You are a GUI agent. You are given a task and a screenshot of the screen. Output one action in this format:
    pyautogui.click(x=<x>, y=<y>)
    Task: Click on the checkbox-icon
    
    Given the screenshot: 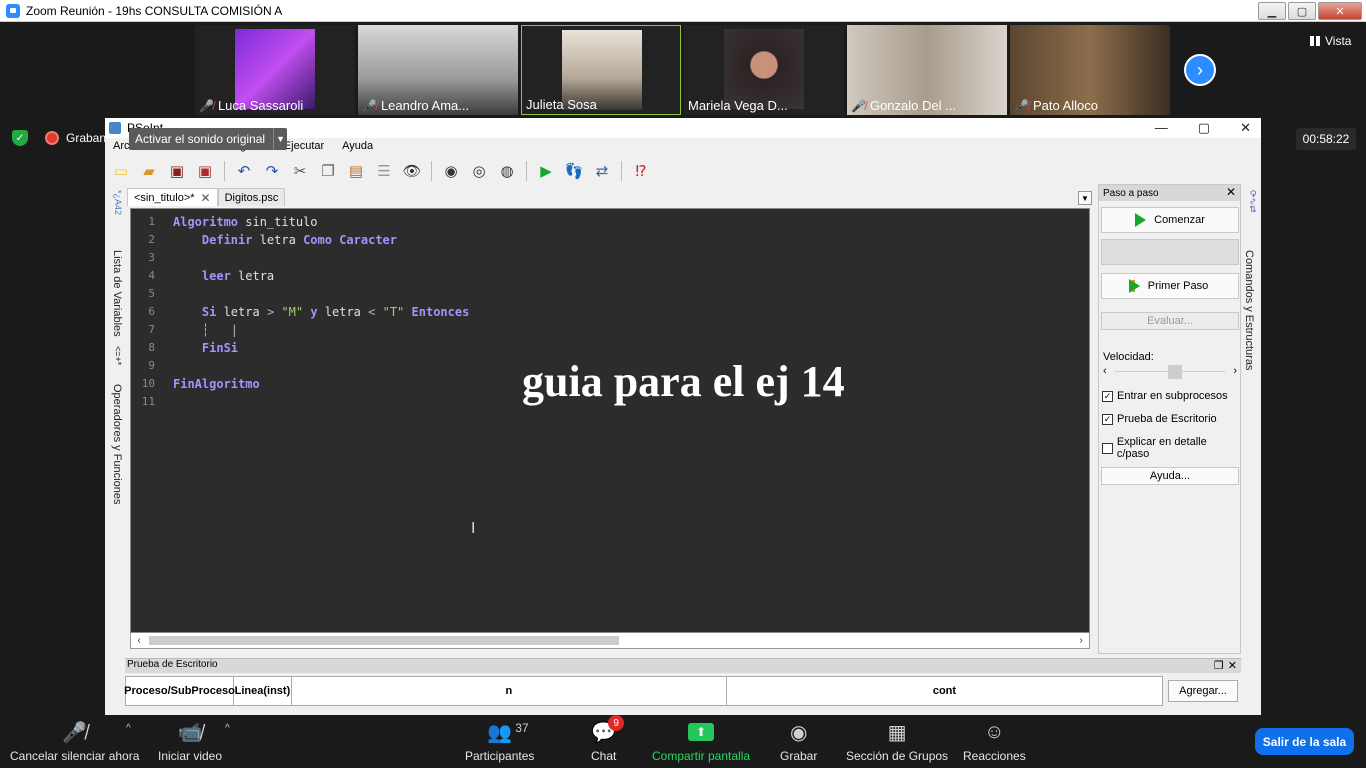 What is the action you would take?
    pyautogui.click(x=1107, y=448)
    